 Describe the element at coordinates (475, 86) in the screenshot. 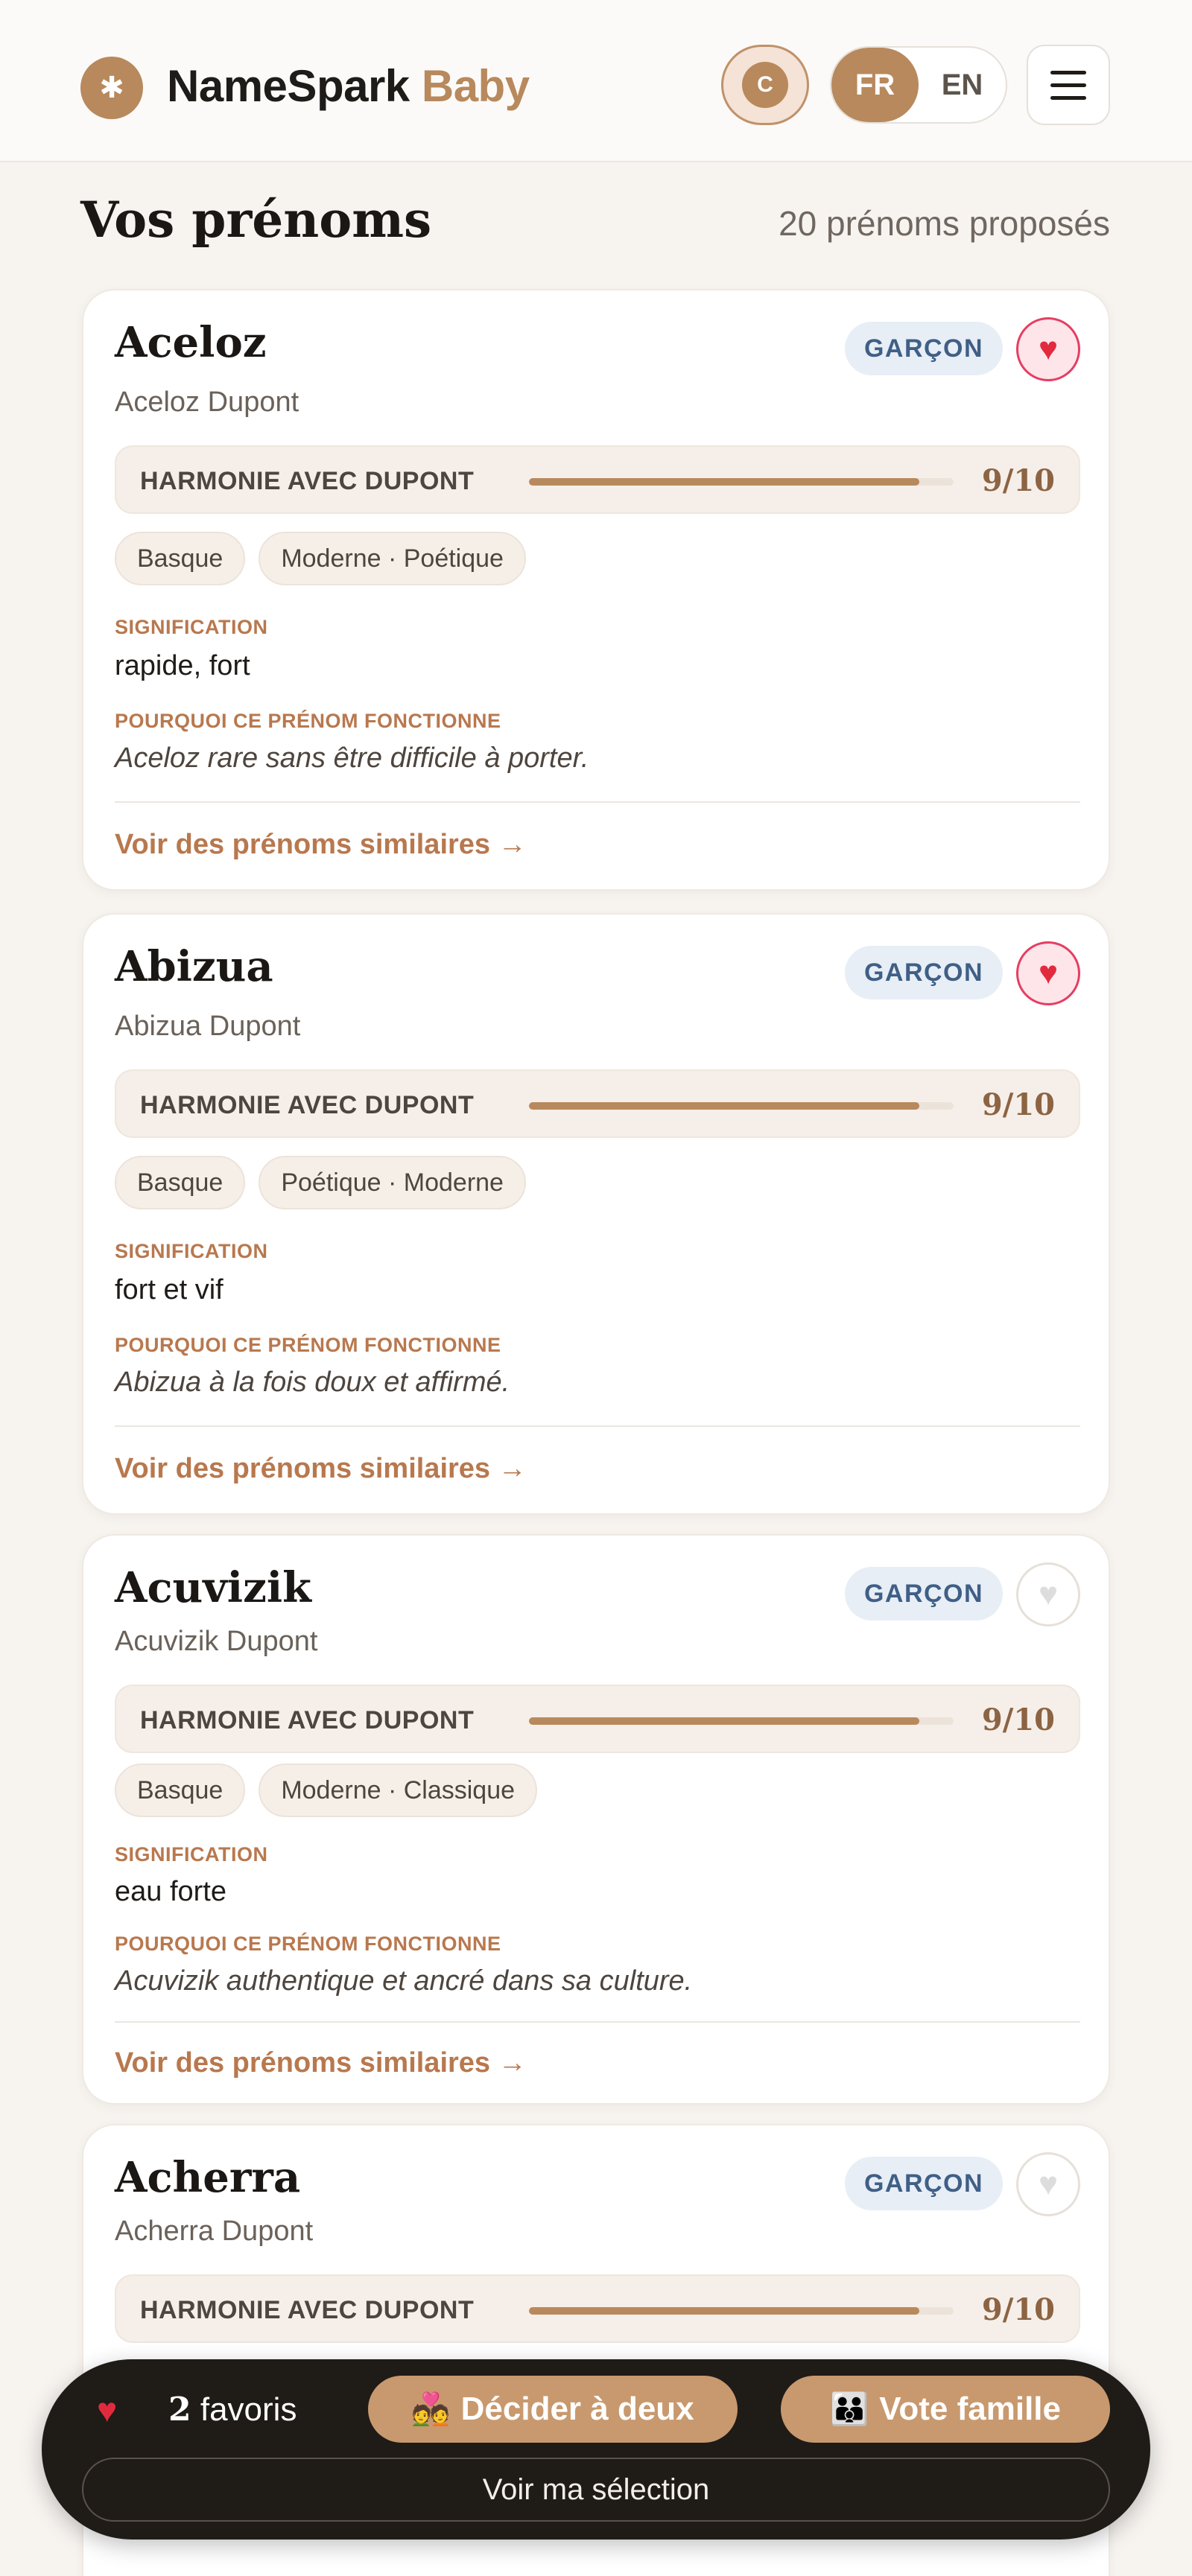

I see `logo-accent: Baby` at that location.